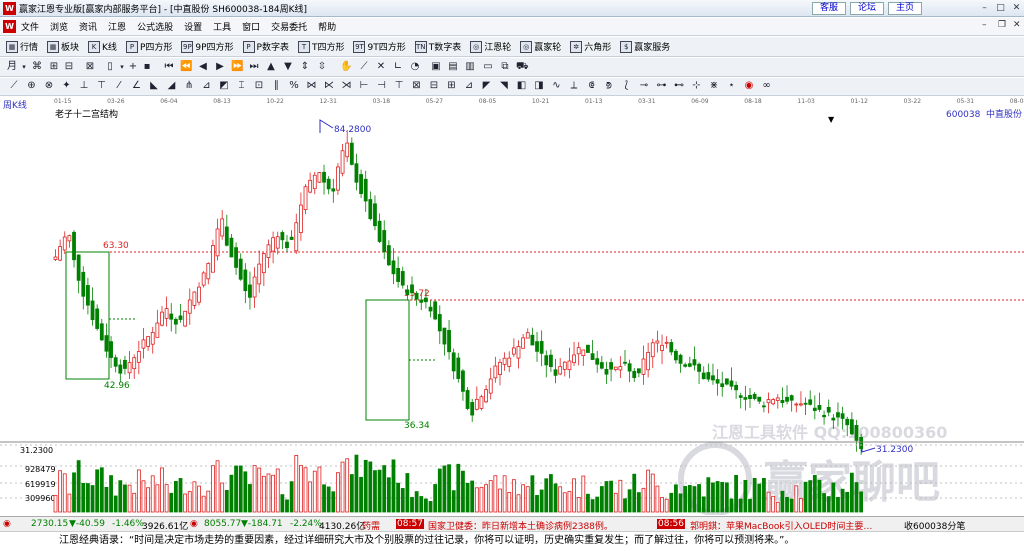 This screenshot has width=1024, height=551. What do you see at coordinates (364, 67) in the screenshot?
I see `draw-line-icon: ⟋` at bounding box center [364, 67].